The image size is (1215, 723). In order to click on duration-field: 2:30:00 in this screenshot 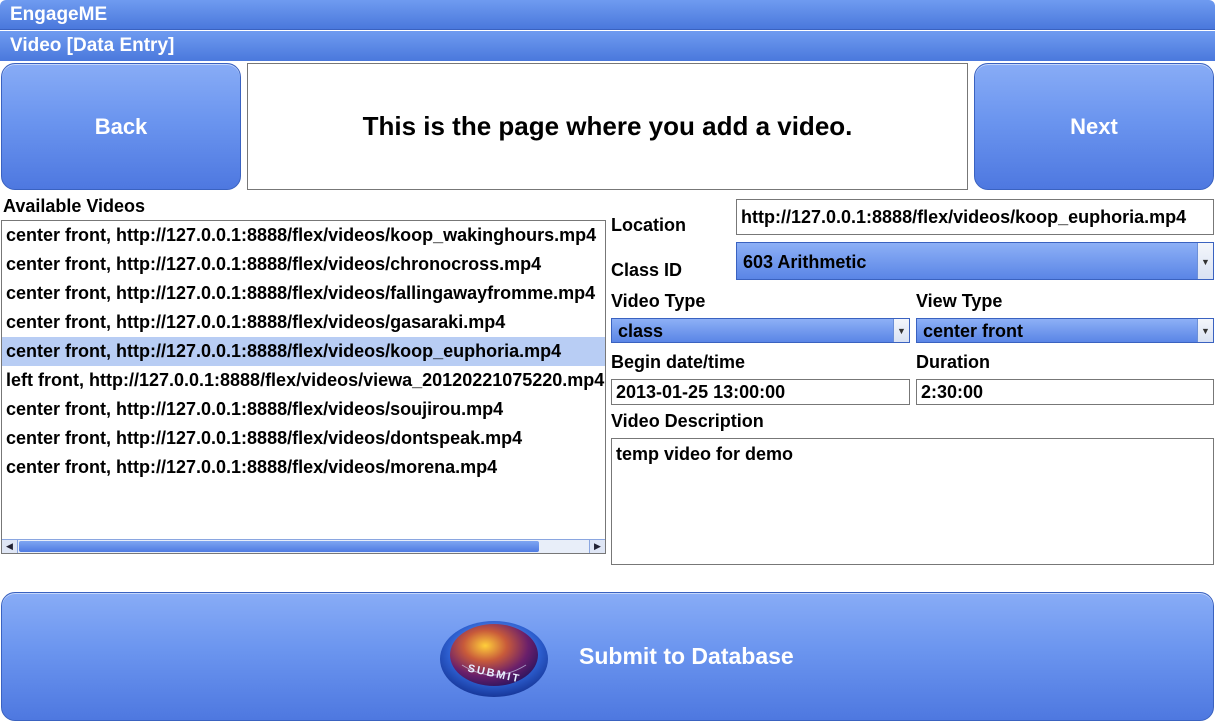, I will do `click(1065, 392)`.